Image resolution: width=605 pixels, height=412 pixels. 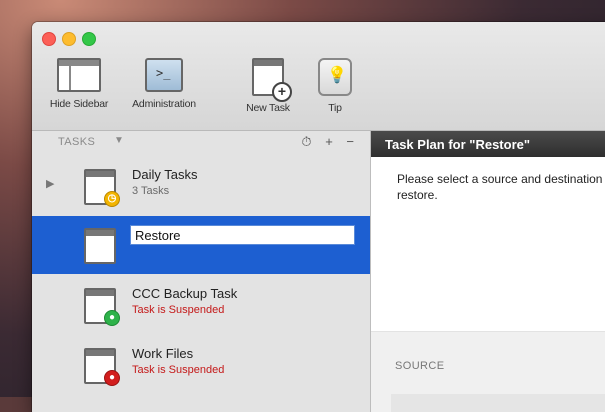 What do you see at coordinates (49, 39) in the screenshot?
I see `close-window-button` at bounding box center [49, 39].